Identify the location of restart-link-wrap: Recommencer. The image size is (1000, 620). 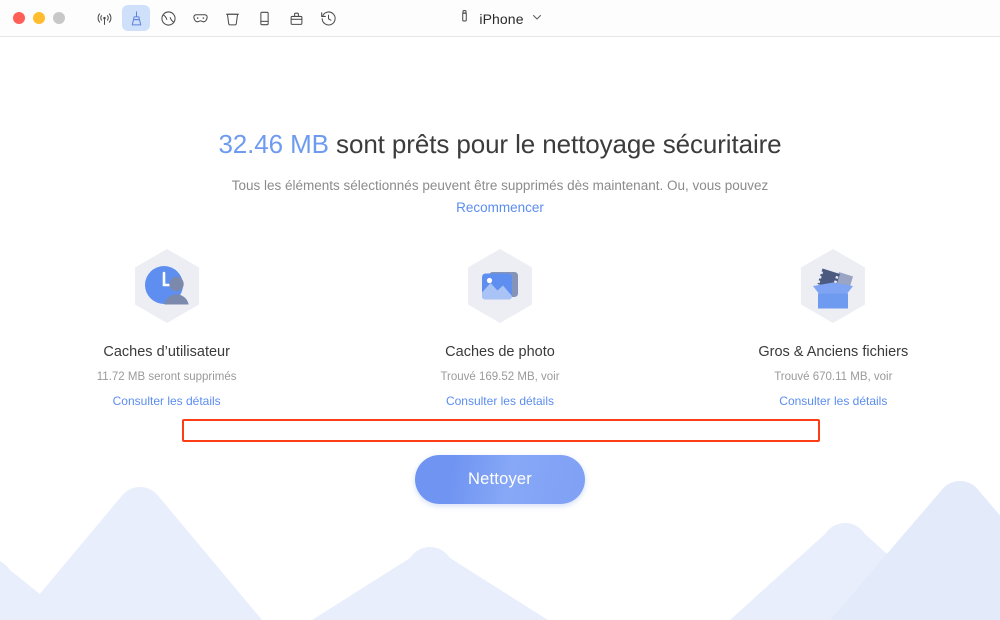
(500, 208).